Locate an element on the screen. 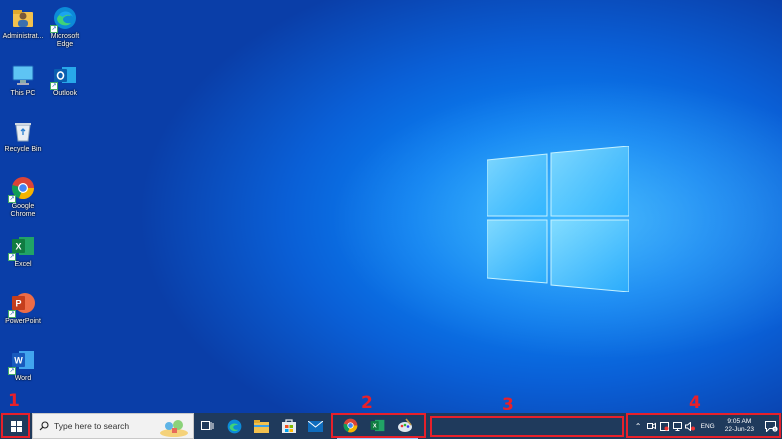 This screenshot has width=782, height=439. volume-icon is located at coordinates (690, 426).